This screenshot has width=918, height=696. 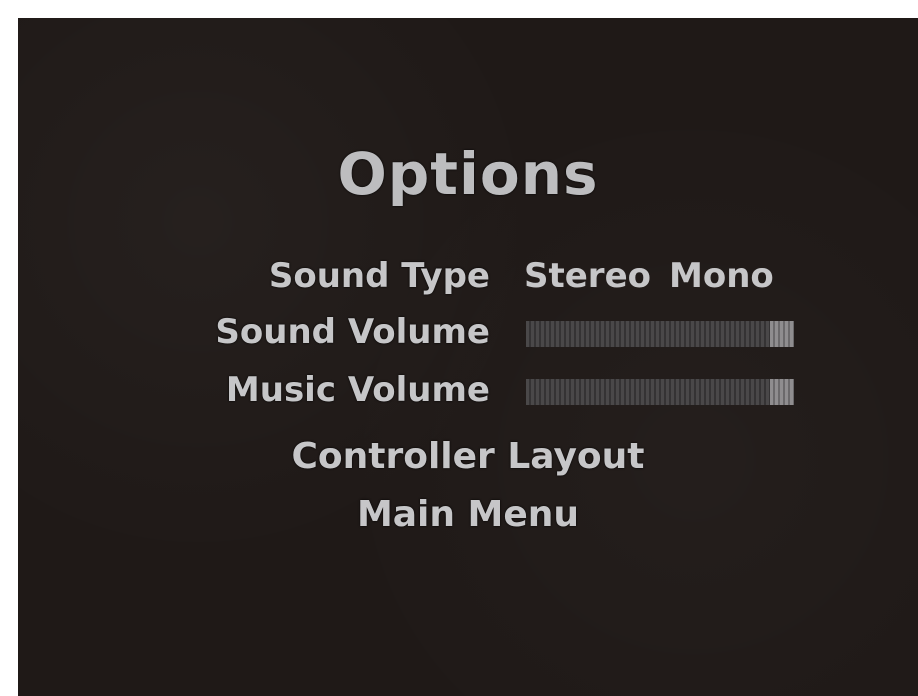 I want to click on sound-volume-slider, so click(x=660, y=334).